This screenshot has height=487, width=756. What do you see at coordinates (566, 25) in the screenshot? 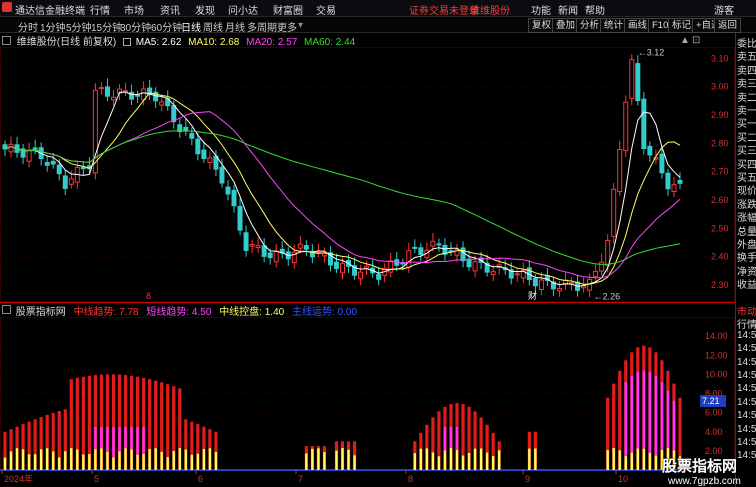
I see `overlay-button: 叠加` at bounding box center [566, 25].